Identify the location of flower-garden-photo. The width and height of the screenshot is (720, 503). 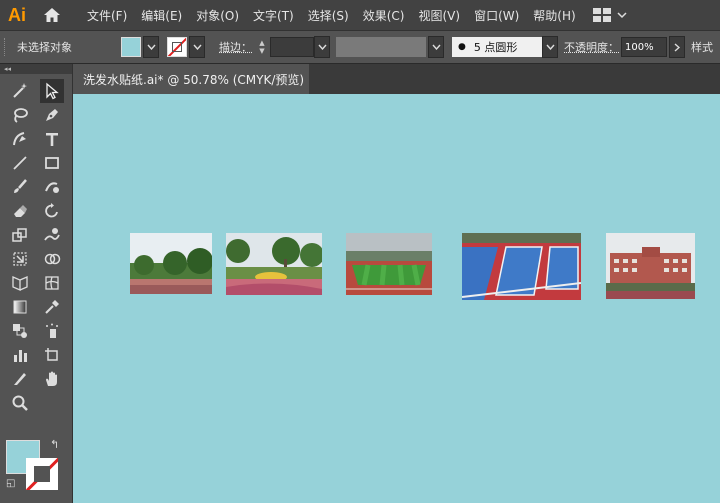
(274, 264).